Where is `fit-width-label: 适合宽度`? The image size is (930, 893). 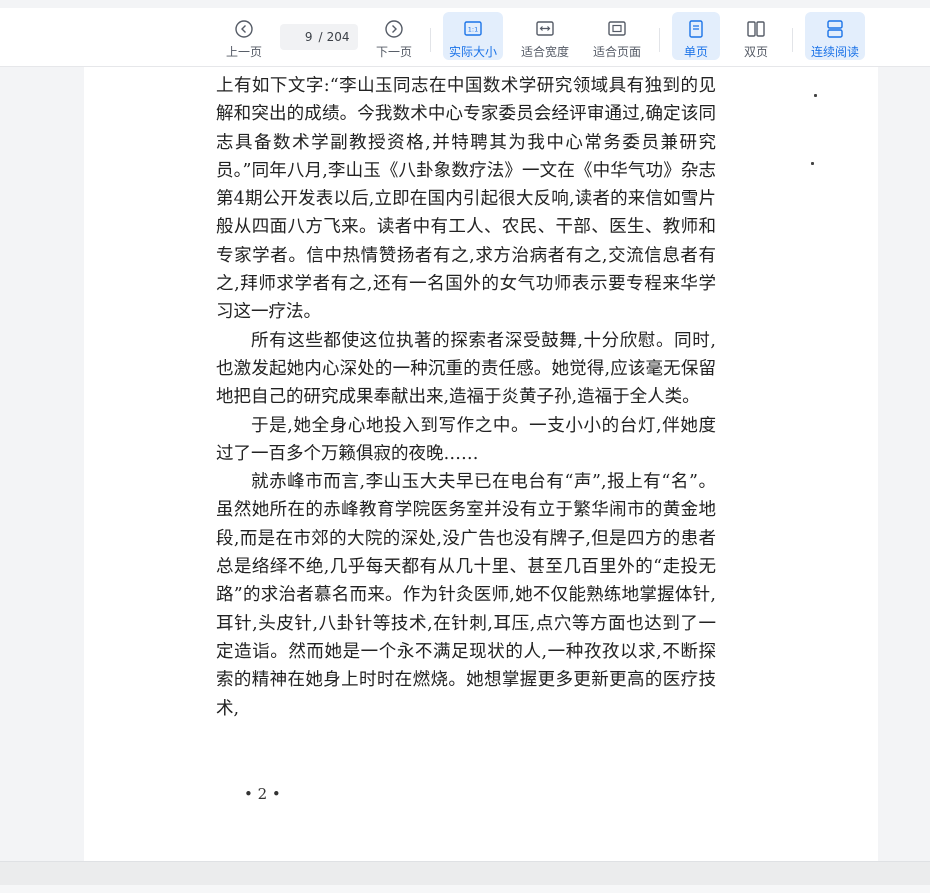
fit-width-label: 适合宽度 is located at coordinates (544, 52).